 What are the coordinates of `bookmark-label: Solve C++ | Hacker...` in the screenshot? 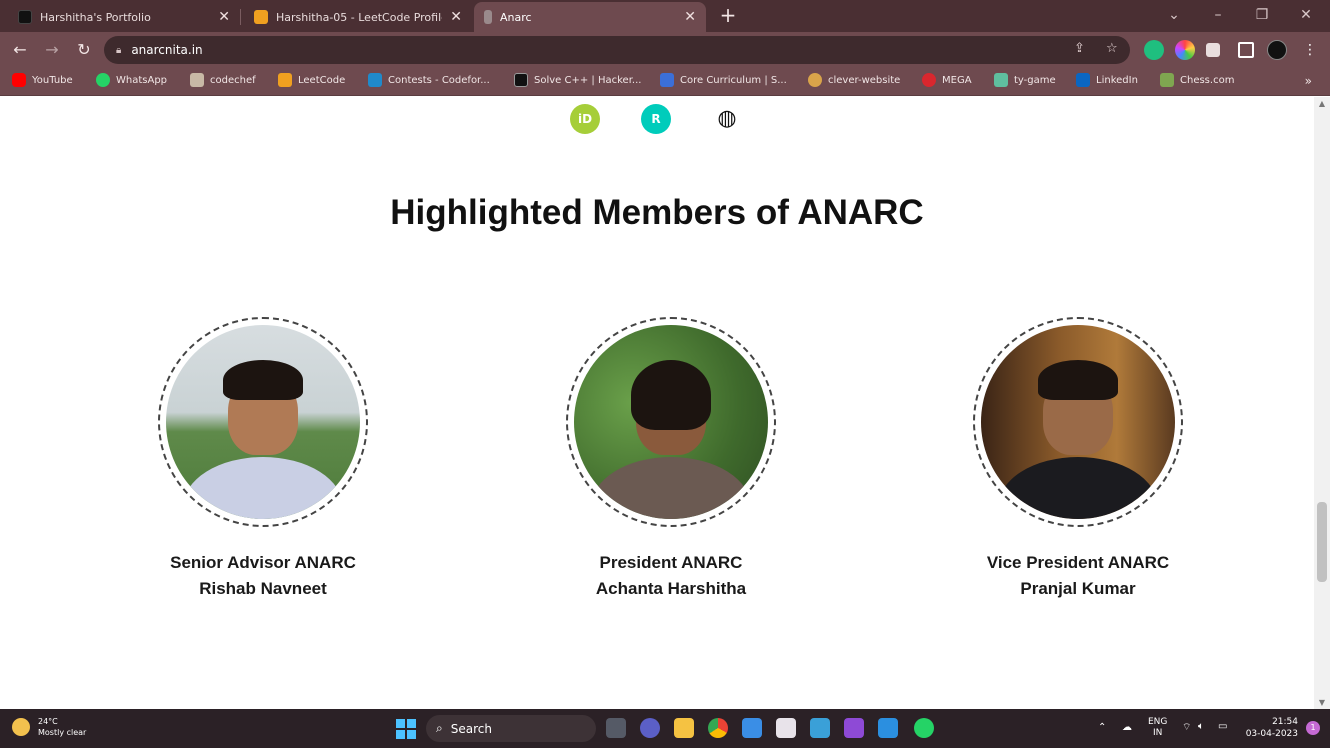 It's located at (588, 80).